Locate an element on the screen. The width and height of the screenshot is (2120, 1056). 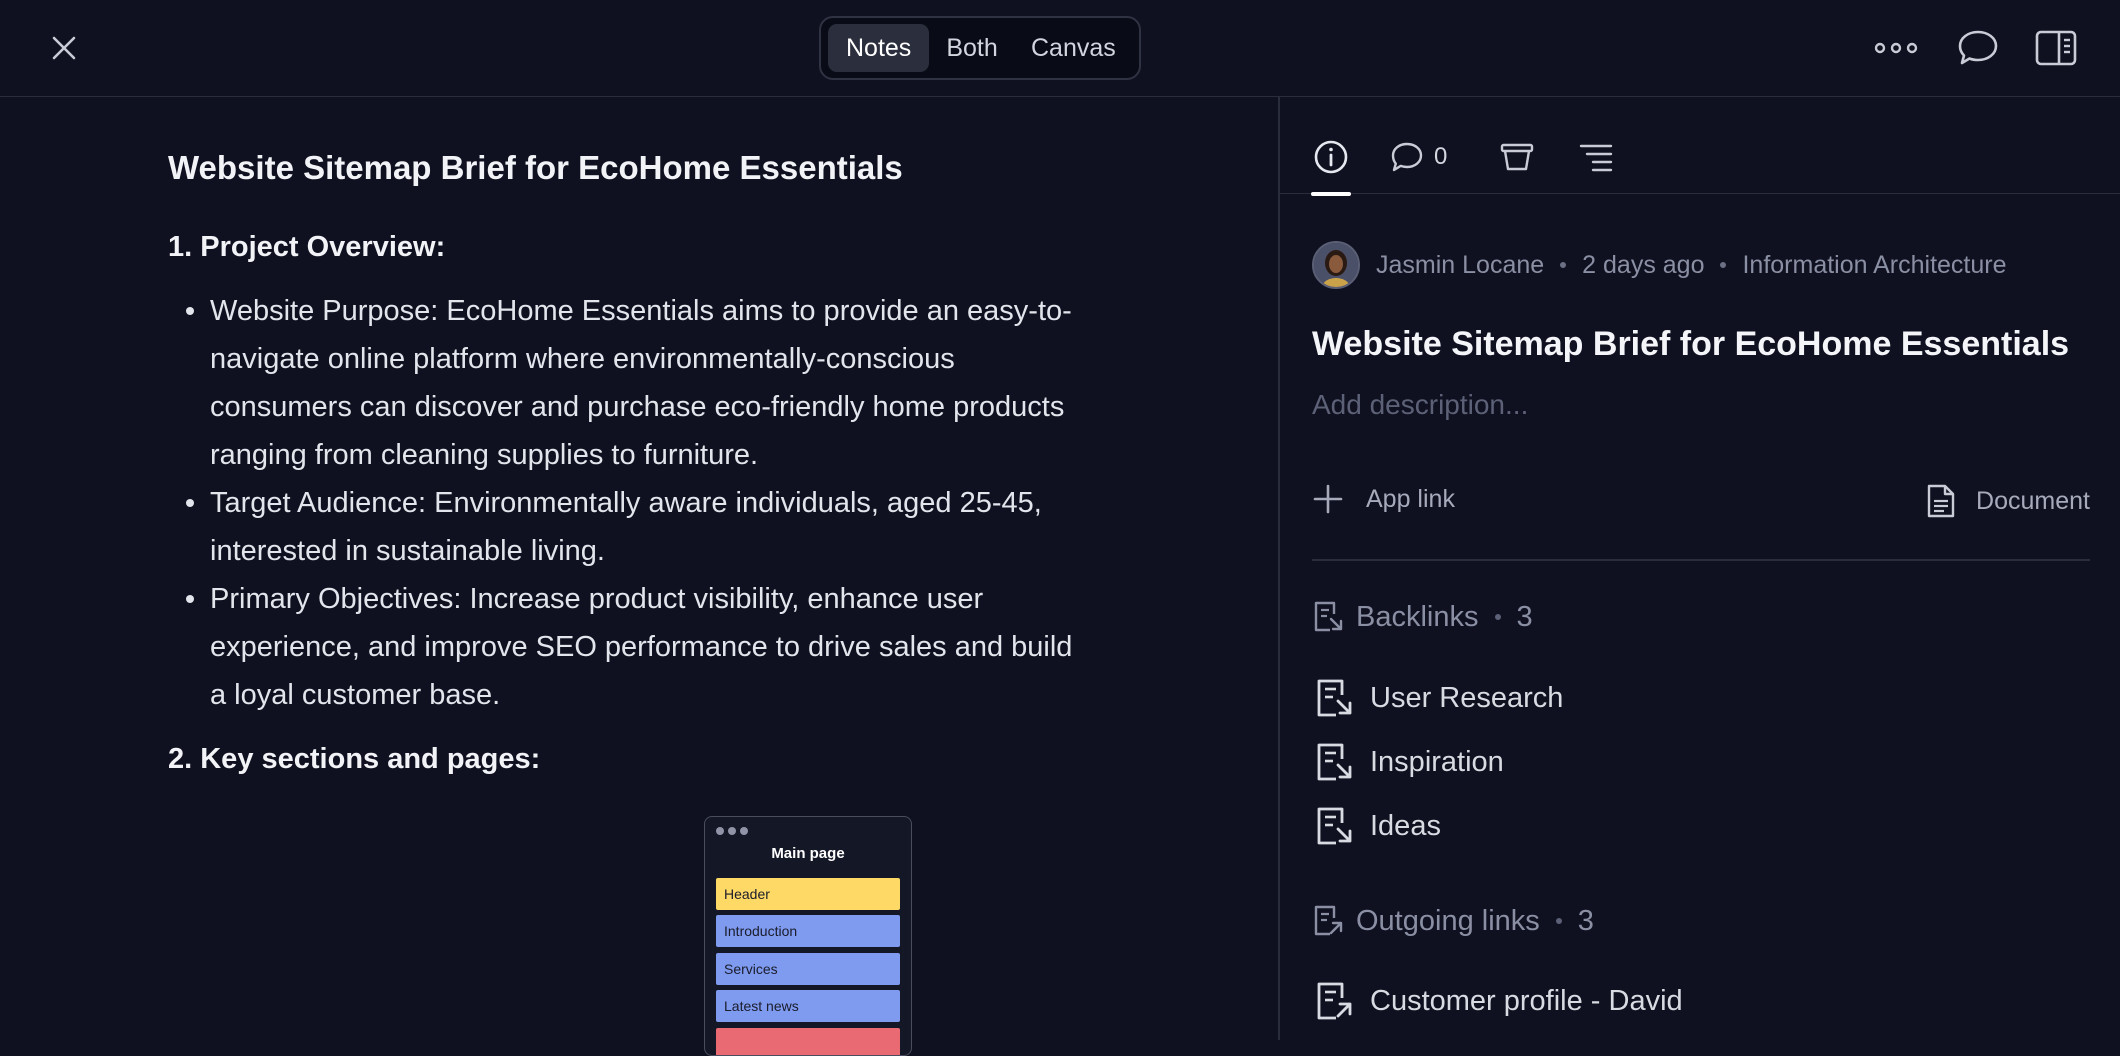
panel-icon is located at coordinates (2056, 48).